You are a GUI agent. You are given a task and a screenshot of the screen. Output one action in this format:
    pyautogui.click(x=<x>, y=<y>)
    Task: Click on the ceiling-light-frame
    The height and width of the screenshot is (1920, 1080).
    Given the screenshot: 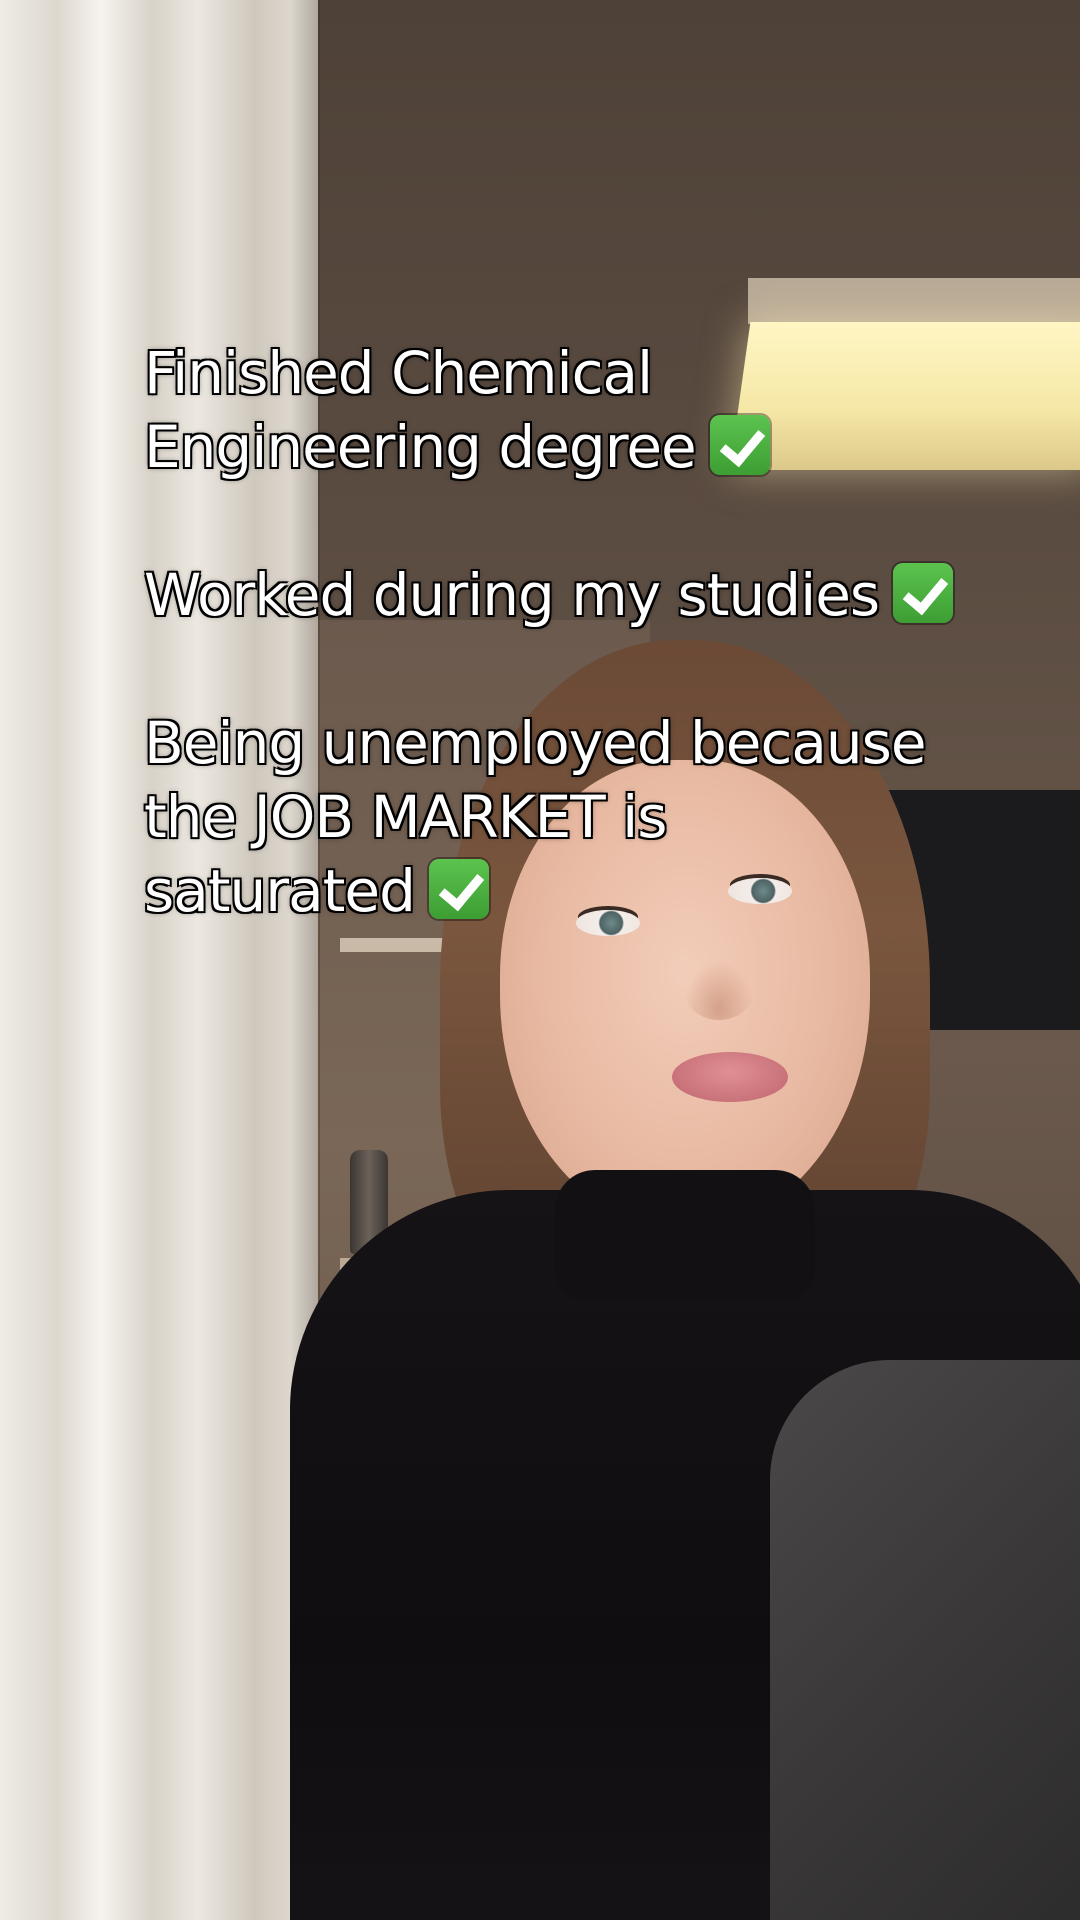 What is the action you would take?
    pyautogui.click(x=914, y=301)
    